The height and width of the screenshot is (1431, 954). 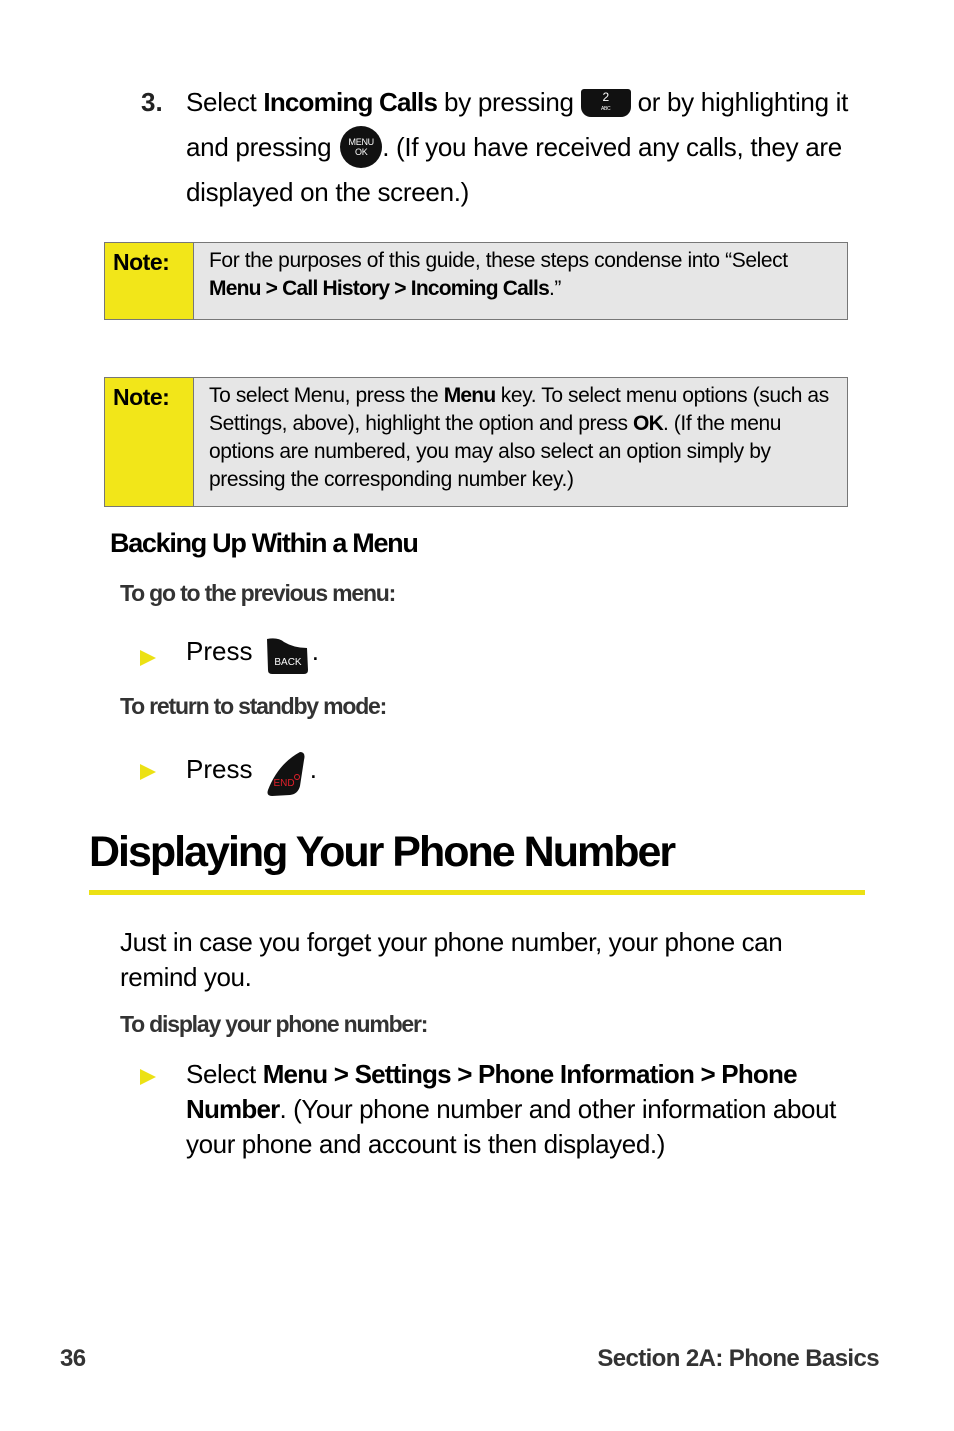 What do you see at coordinates (258, 593) in the screenshot?
I see `instruction-heading-previous-menu: To go to the previous menu:` at bounding box center [258, 593].